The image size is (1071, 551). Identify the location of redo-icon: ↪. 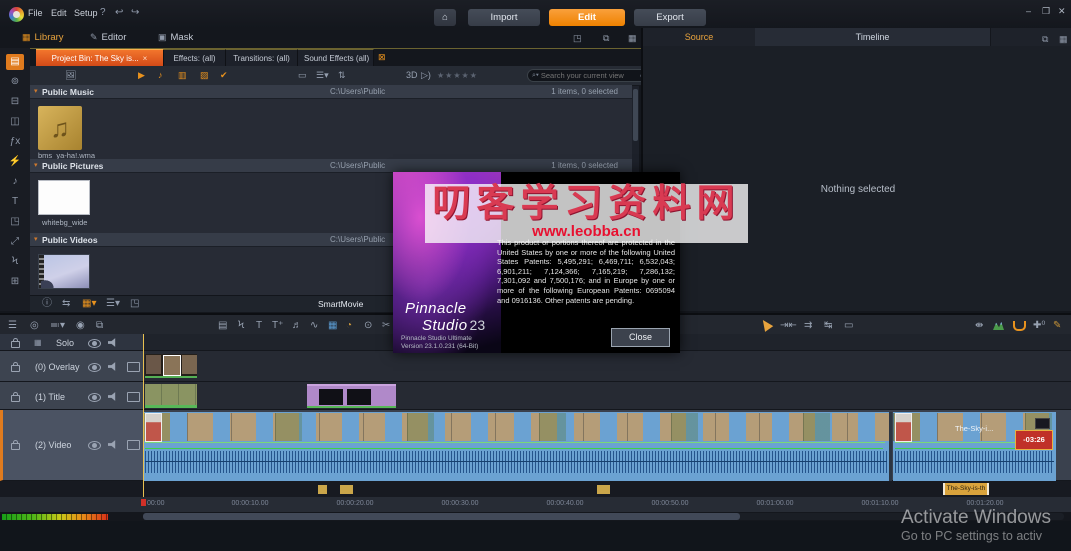
(135, 13).